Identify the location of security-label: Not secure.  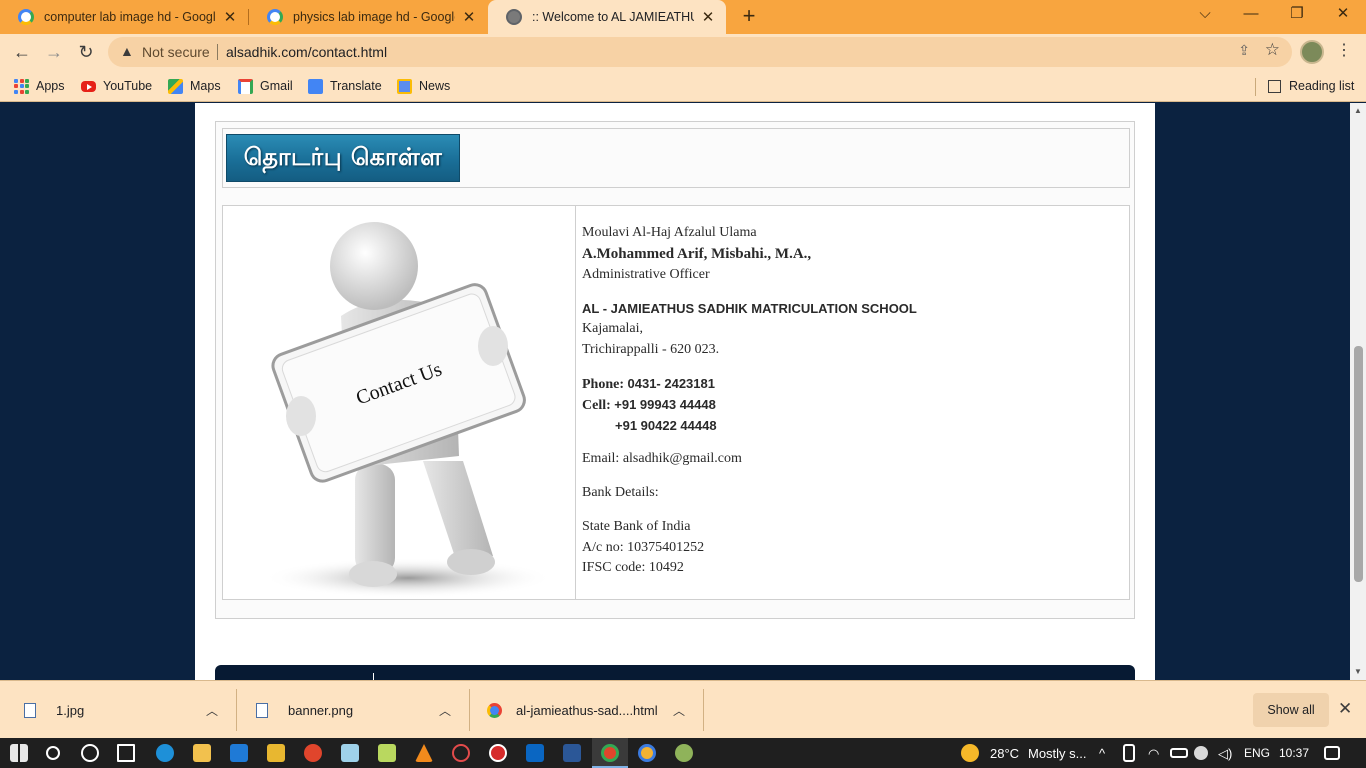
(176, 52).